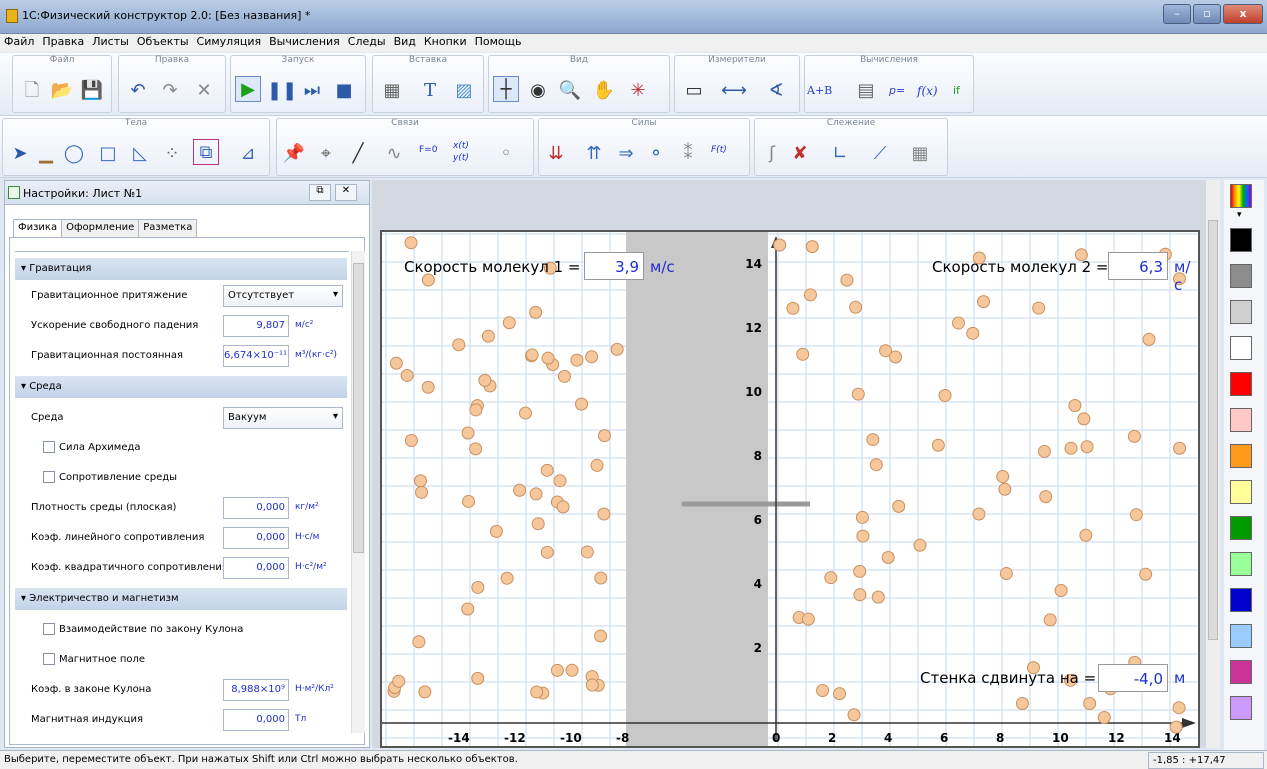 This screenshot has height=769, width=1267. I want to click on tab-appearance: Оформление, so click(100, 228).